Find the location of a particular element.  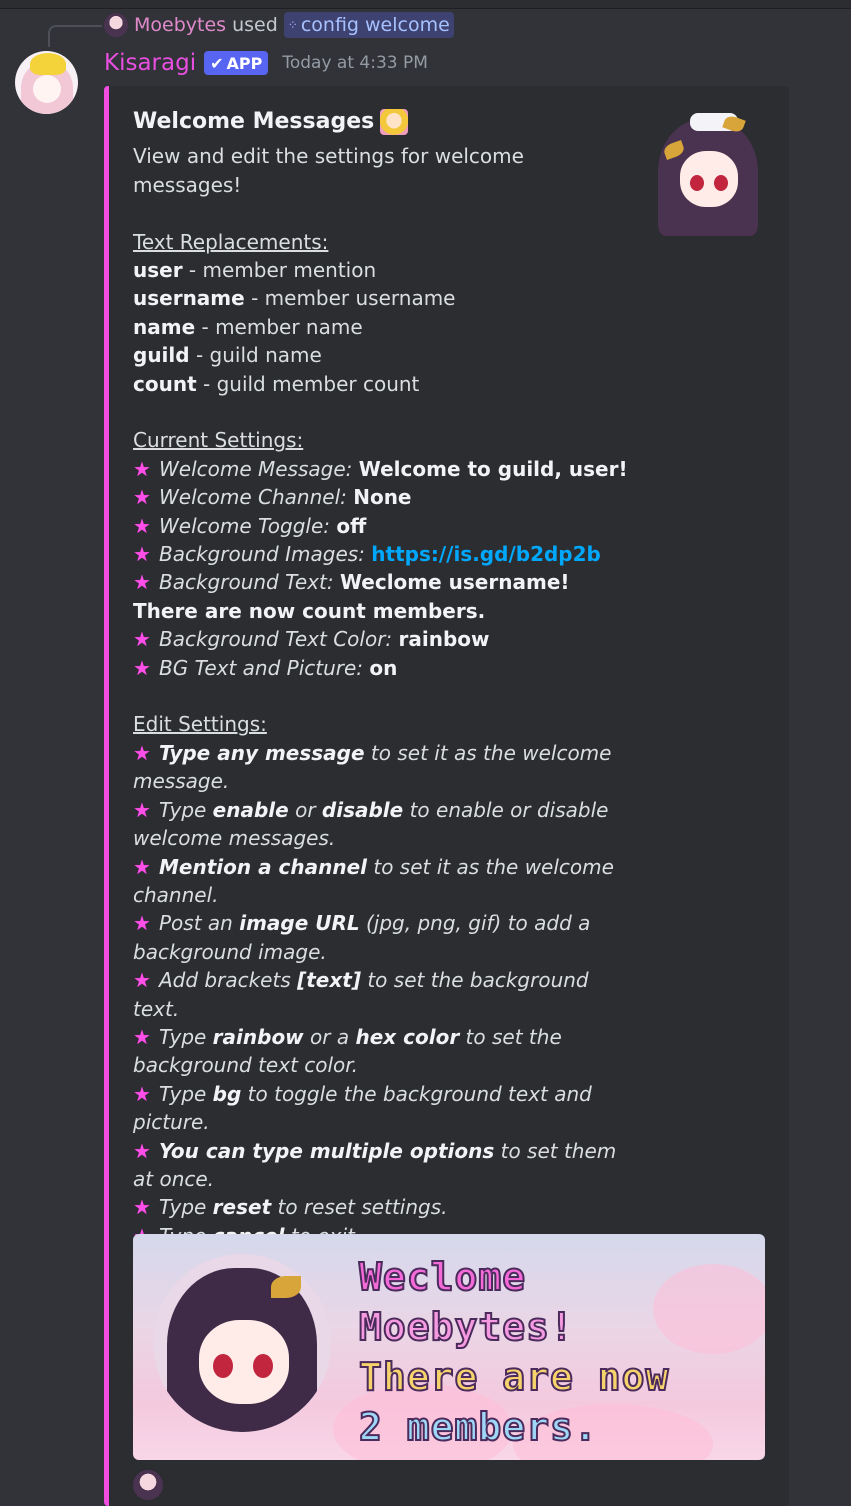

slash-command-name: config welcome is located at coordinates (375, 25).